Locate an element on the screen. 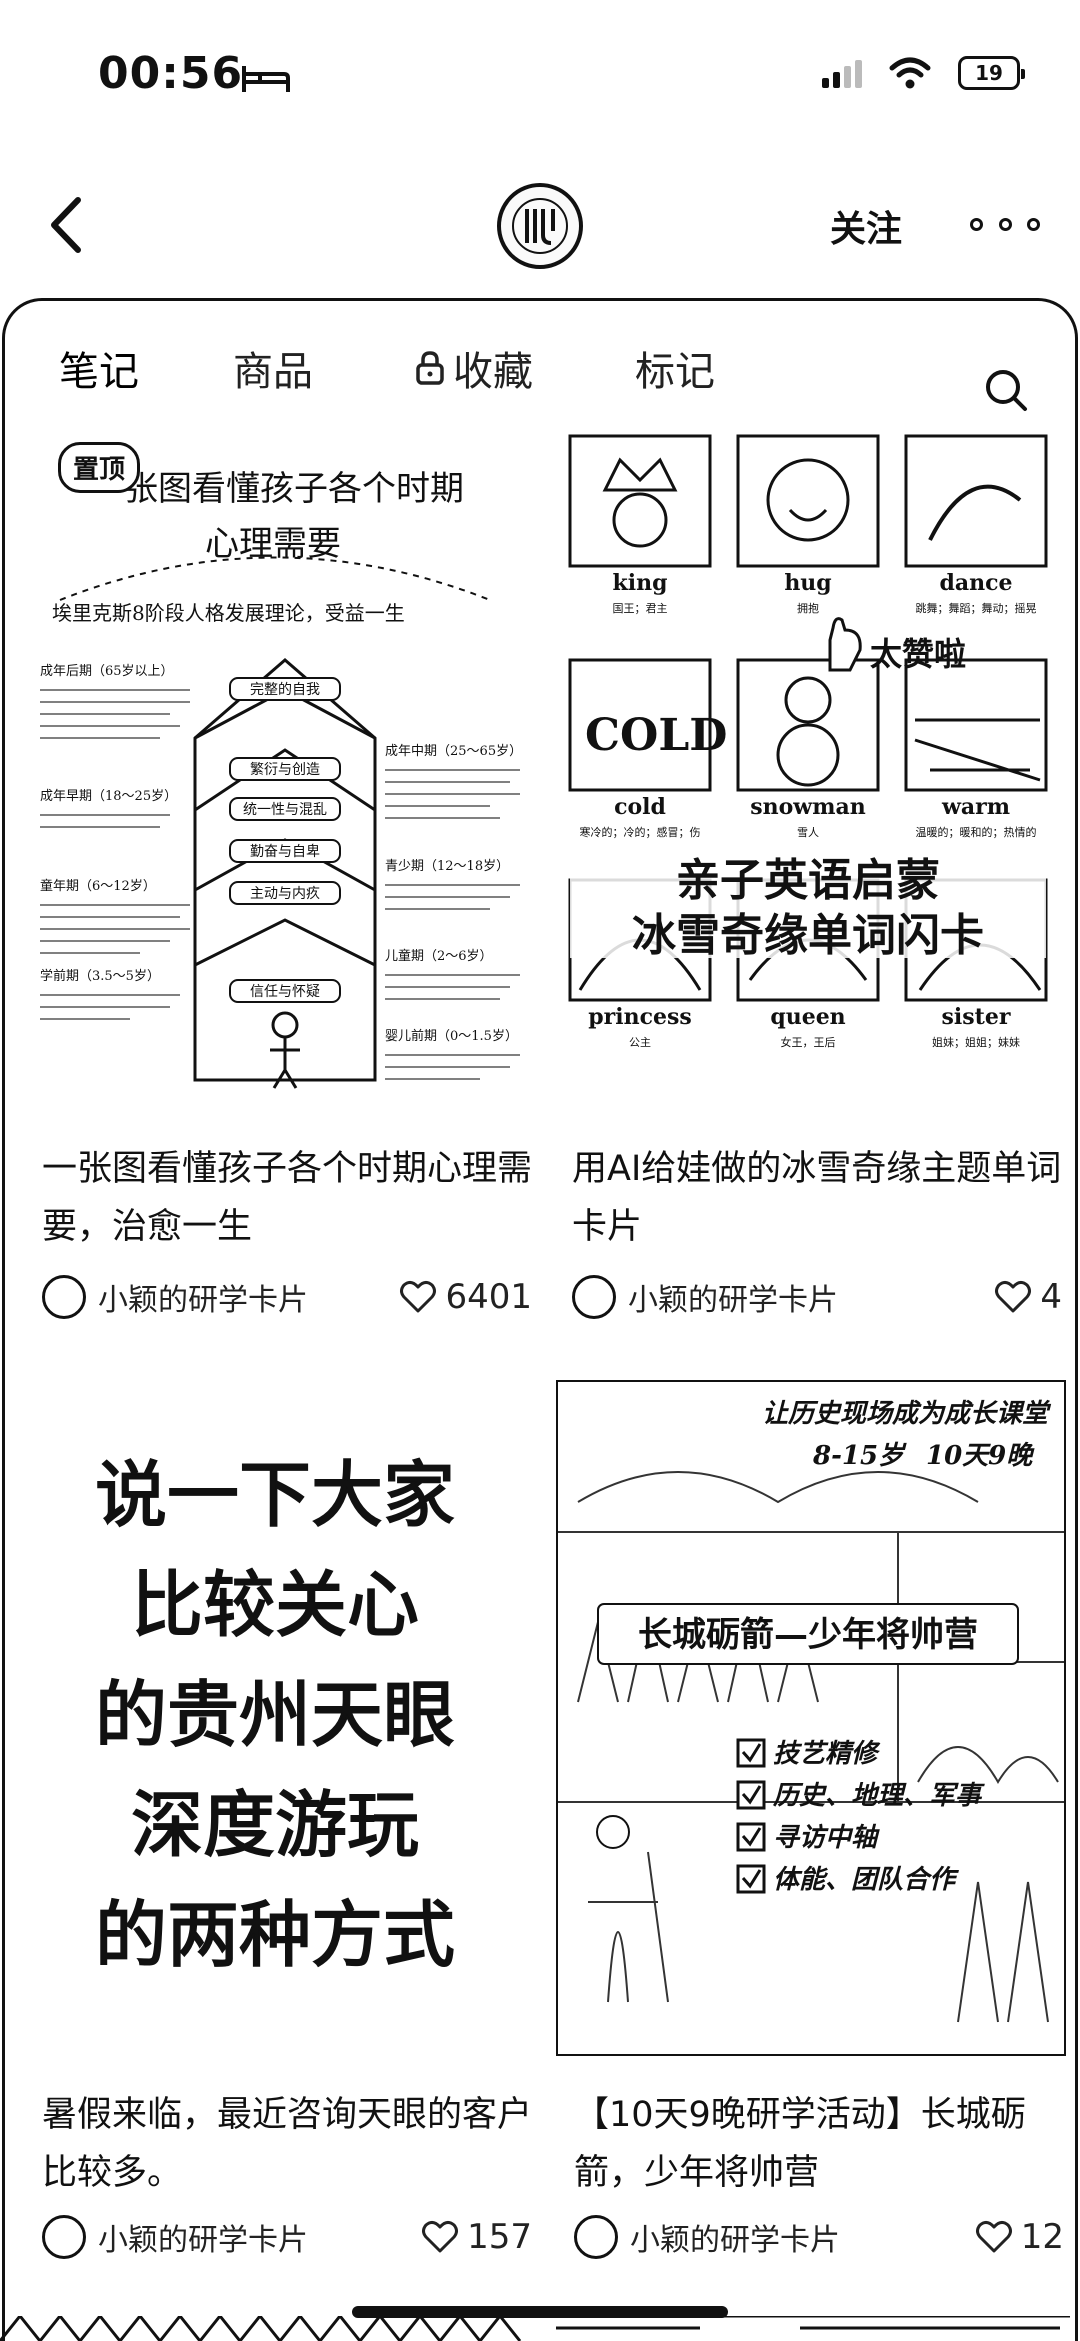 Image resolution: width=1080 pixels, height=2341 pixels. house-label: 完整的自我 is located at coordinates (285, 690).